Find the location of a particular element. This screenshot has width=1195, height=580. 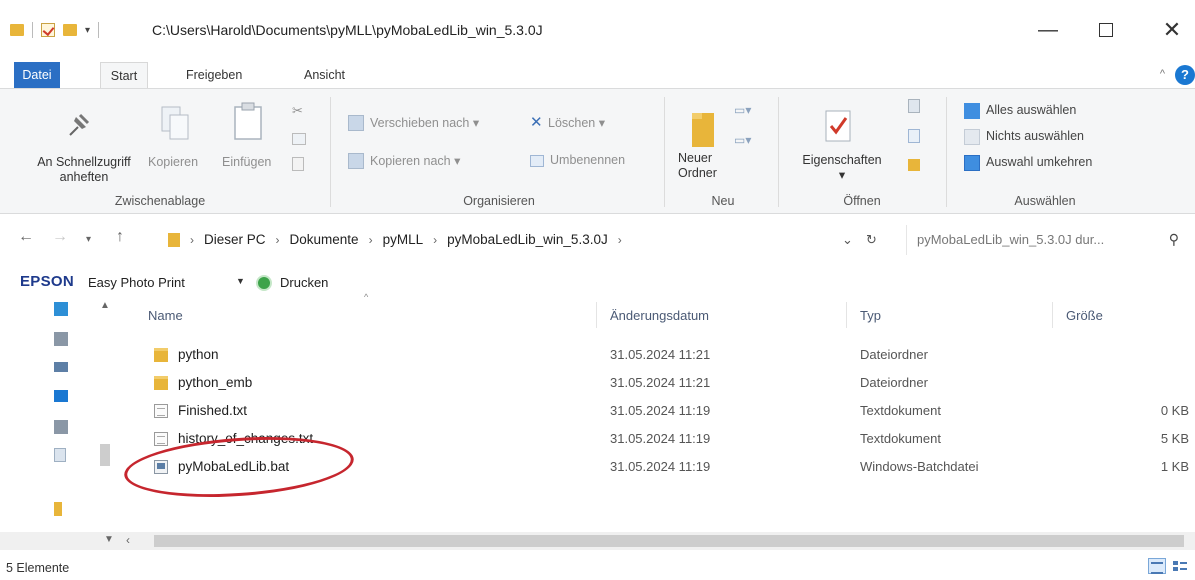

navigation-pane: ▲ is located at coordinates (60, 412).